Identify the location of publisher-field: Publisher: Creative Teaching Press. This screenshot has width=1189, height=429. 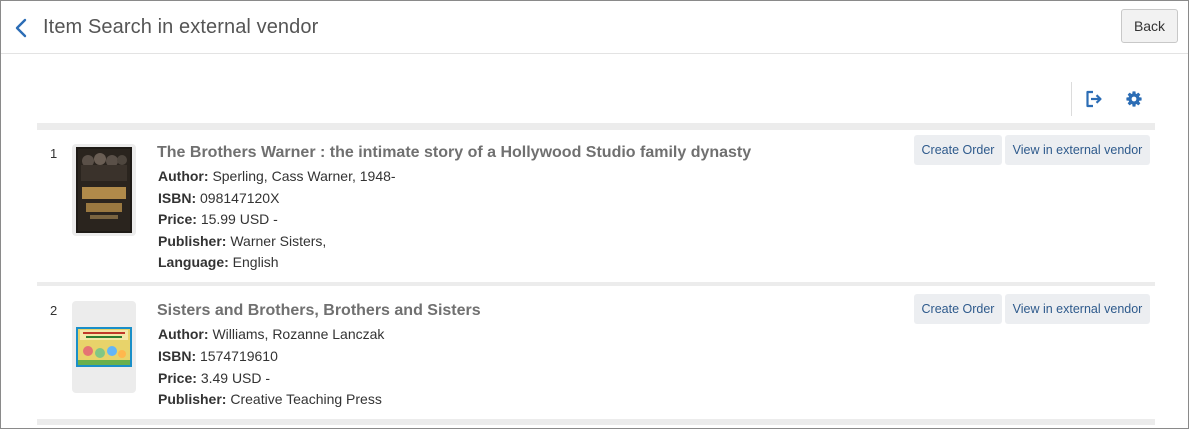
(270, 399).